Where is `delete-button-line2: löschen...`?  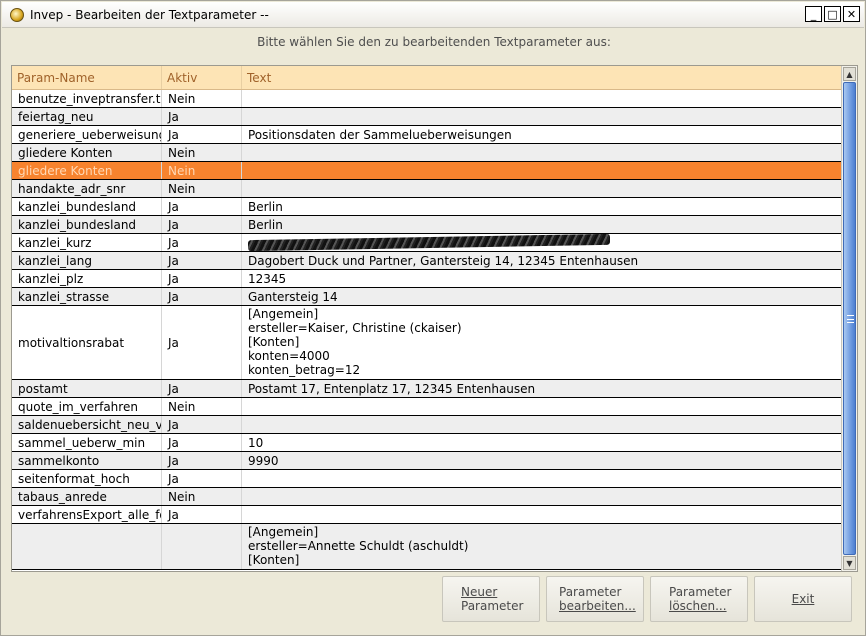
delete-button-line2: löschen... is located at coordinates (698, 606).